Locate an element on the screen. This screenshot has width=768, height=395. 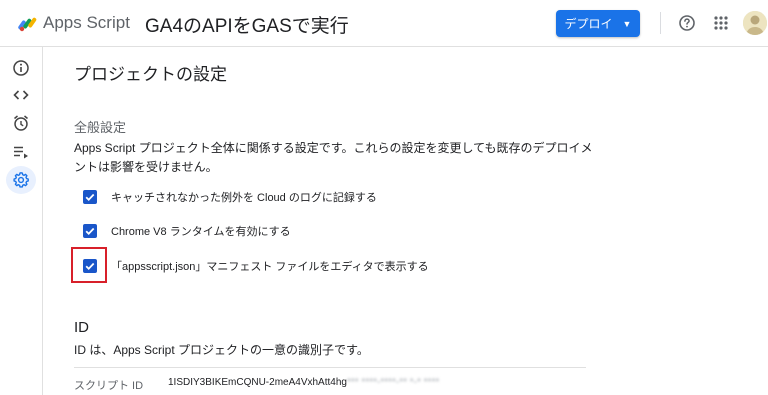
apps-grid-icon is located at coordinates (721, 23).